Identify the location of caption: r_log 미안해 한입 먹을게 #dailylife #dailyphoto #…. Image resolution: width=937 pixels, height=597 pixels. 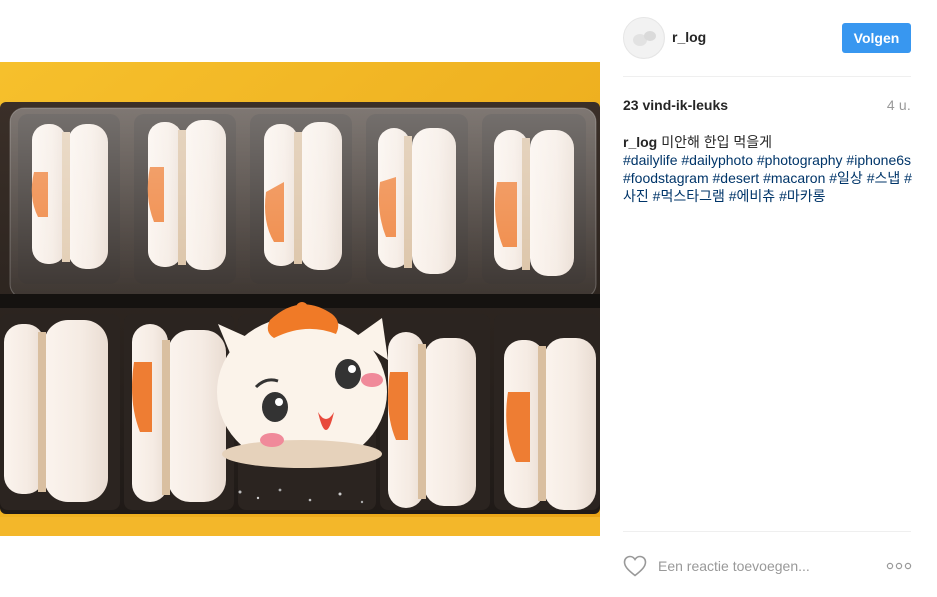
(768, 169).